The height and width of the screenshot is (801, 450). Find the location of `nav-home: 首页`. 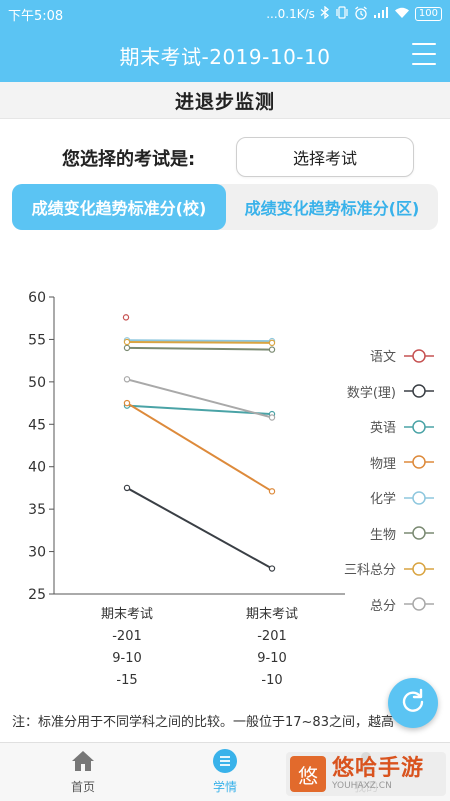

nav-home: 首页 is located at coordinates (83, 772).